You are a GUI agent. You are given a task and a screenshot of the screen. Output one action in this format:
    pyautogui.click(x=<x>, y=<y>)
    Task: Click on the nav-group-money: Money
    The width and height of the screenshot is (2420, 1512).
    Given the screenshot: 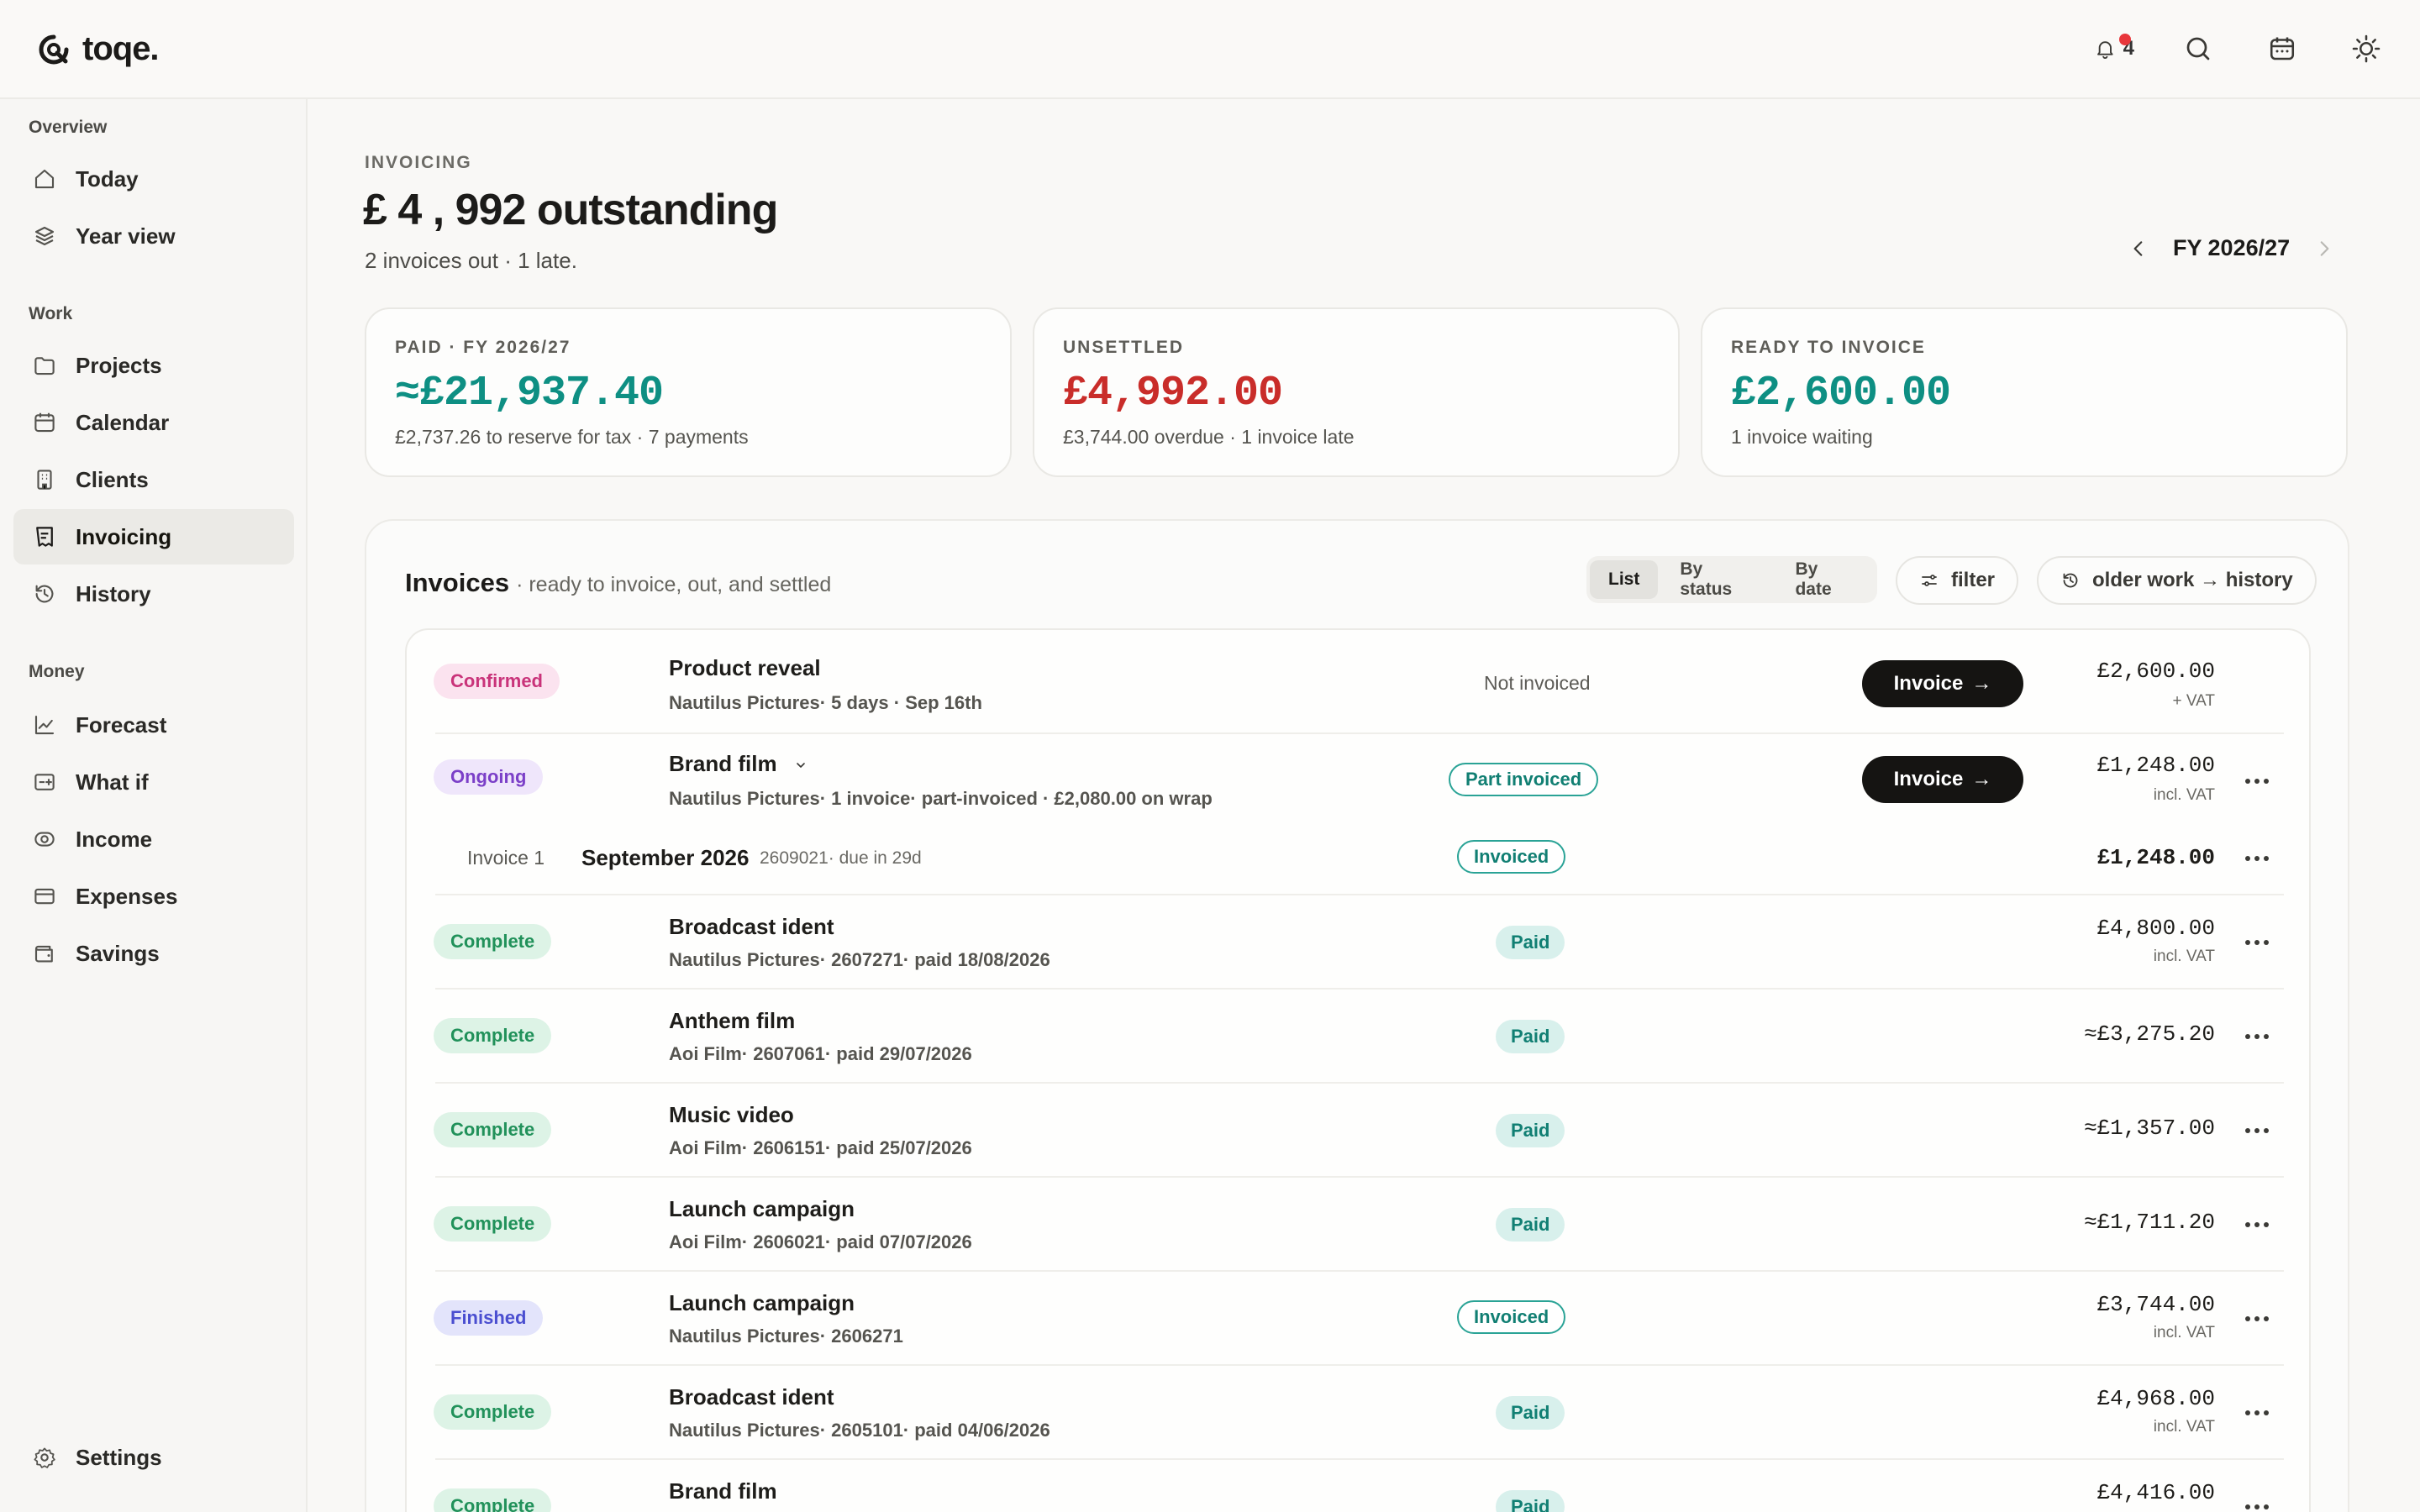 What is the action you would take?
    pyautogui.click(x=57, y=671)
    